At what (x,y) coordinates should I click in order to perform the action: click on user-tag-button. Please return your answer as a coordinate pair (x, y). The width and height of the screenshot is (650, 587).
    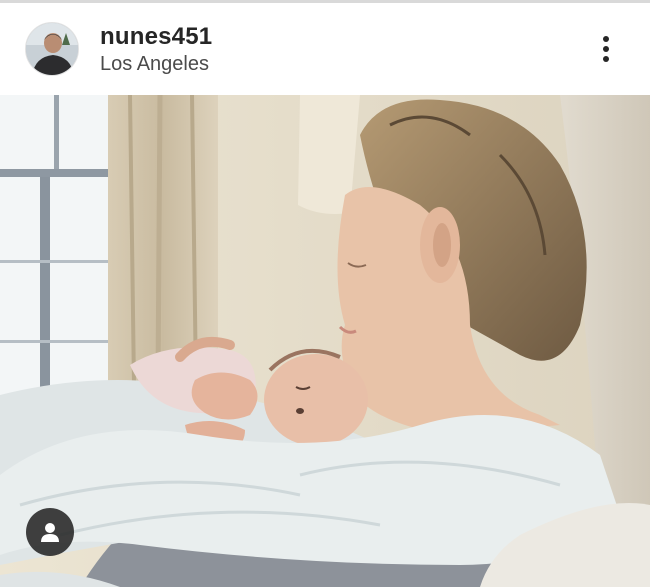
    Looking at the image, I should click on (50, 532).